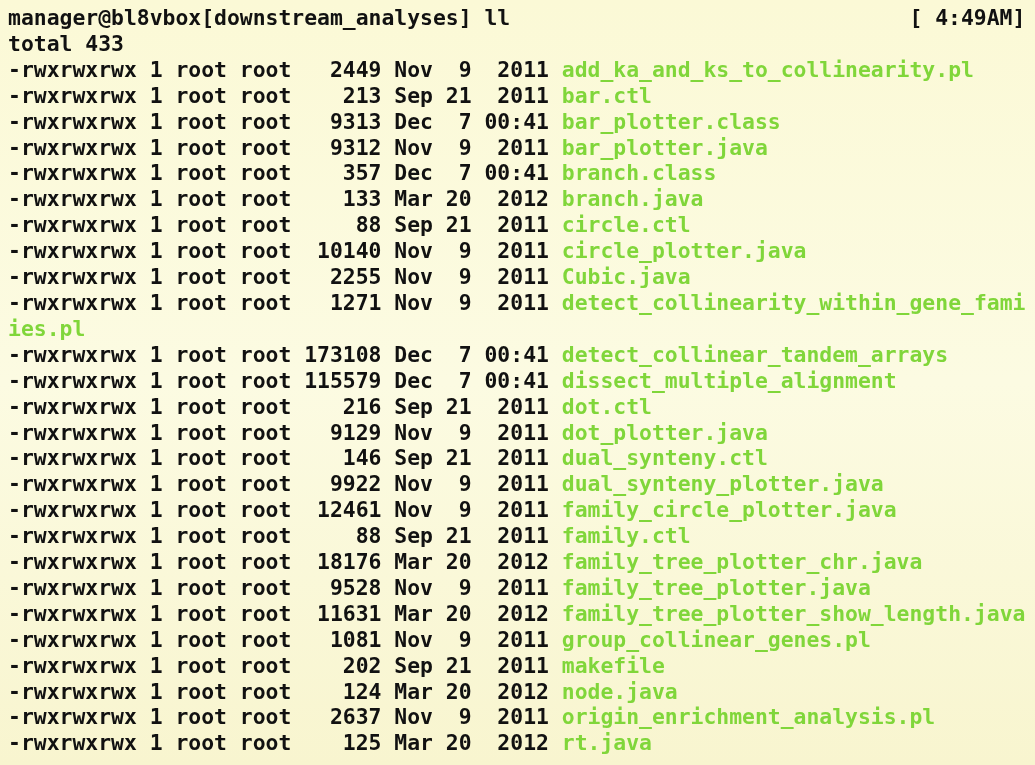  Describe the element at coordinates (626, 536) in the screenshot. I see `file-name: family.ctl` at that location.